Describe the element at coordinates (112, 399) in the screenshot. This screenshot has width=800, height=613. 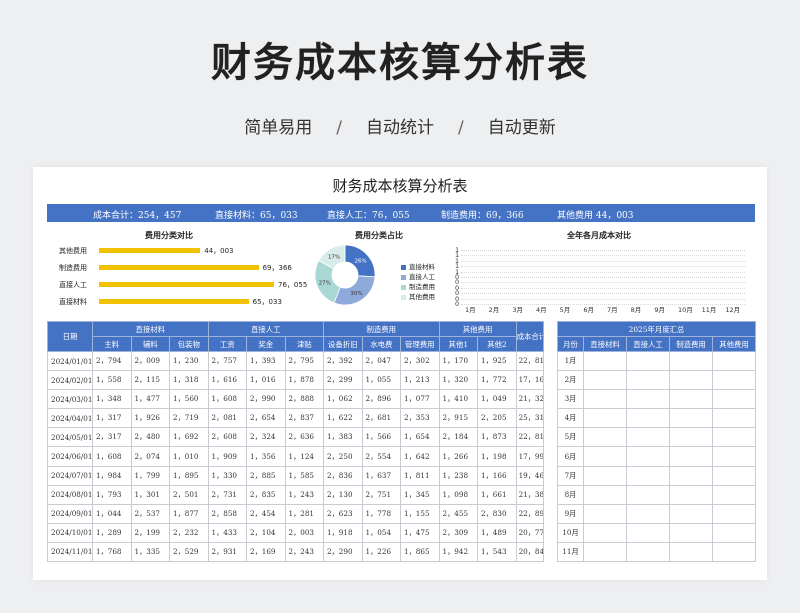
I see `value-cell: 1，348` at that location.